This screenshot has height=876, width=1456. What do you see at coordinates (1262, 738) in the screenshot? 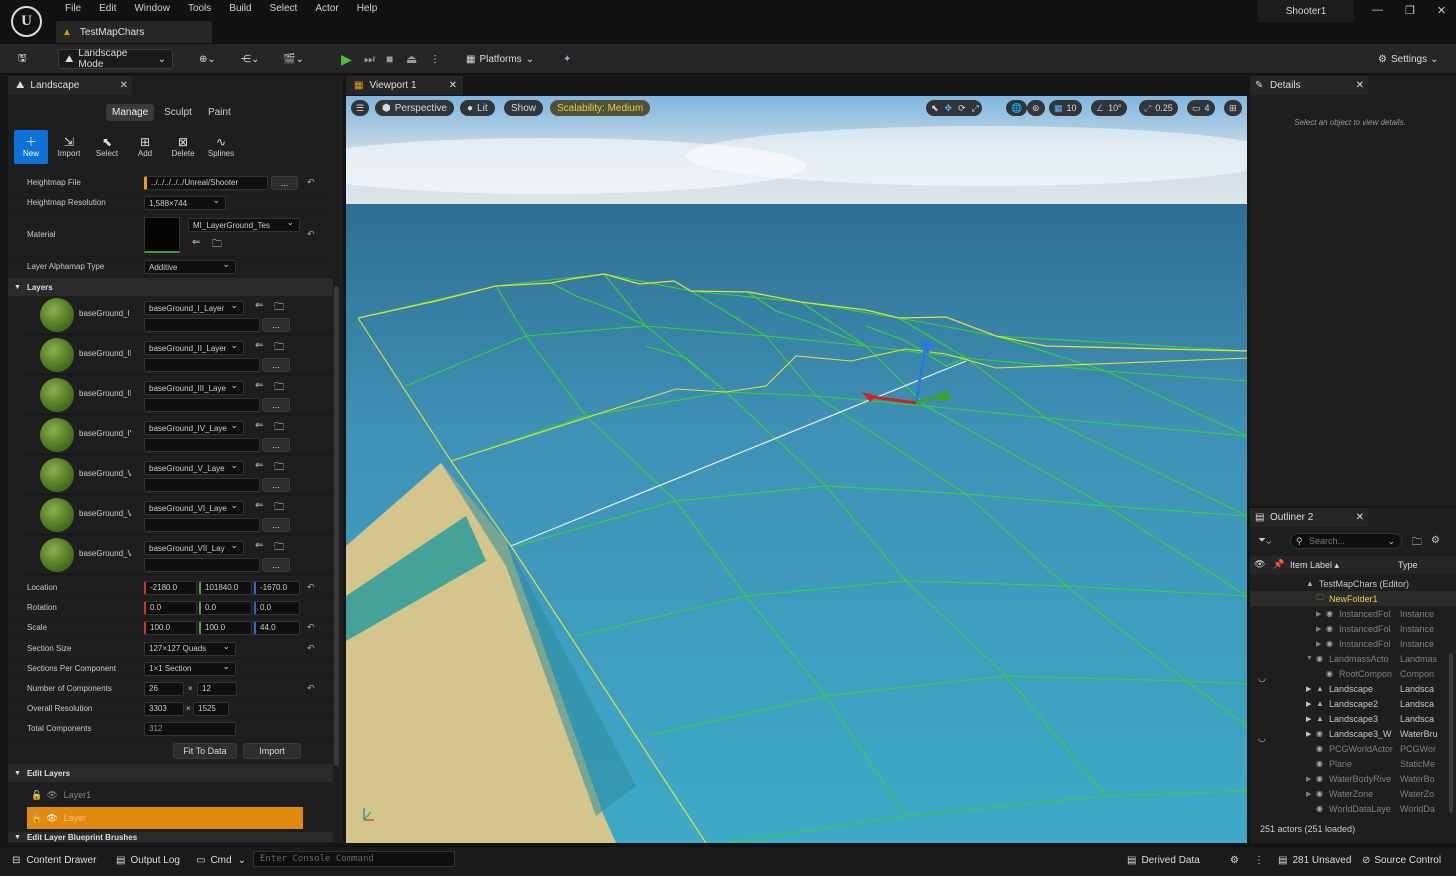
I see `hidden-eye-icon: ◡` at bounding box center [1262, 738].